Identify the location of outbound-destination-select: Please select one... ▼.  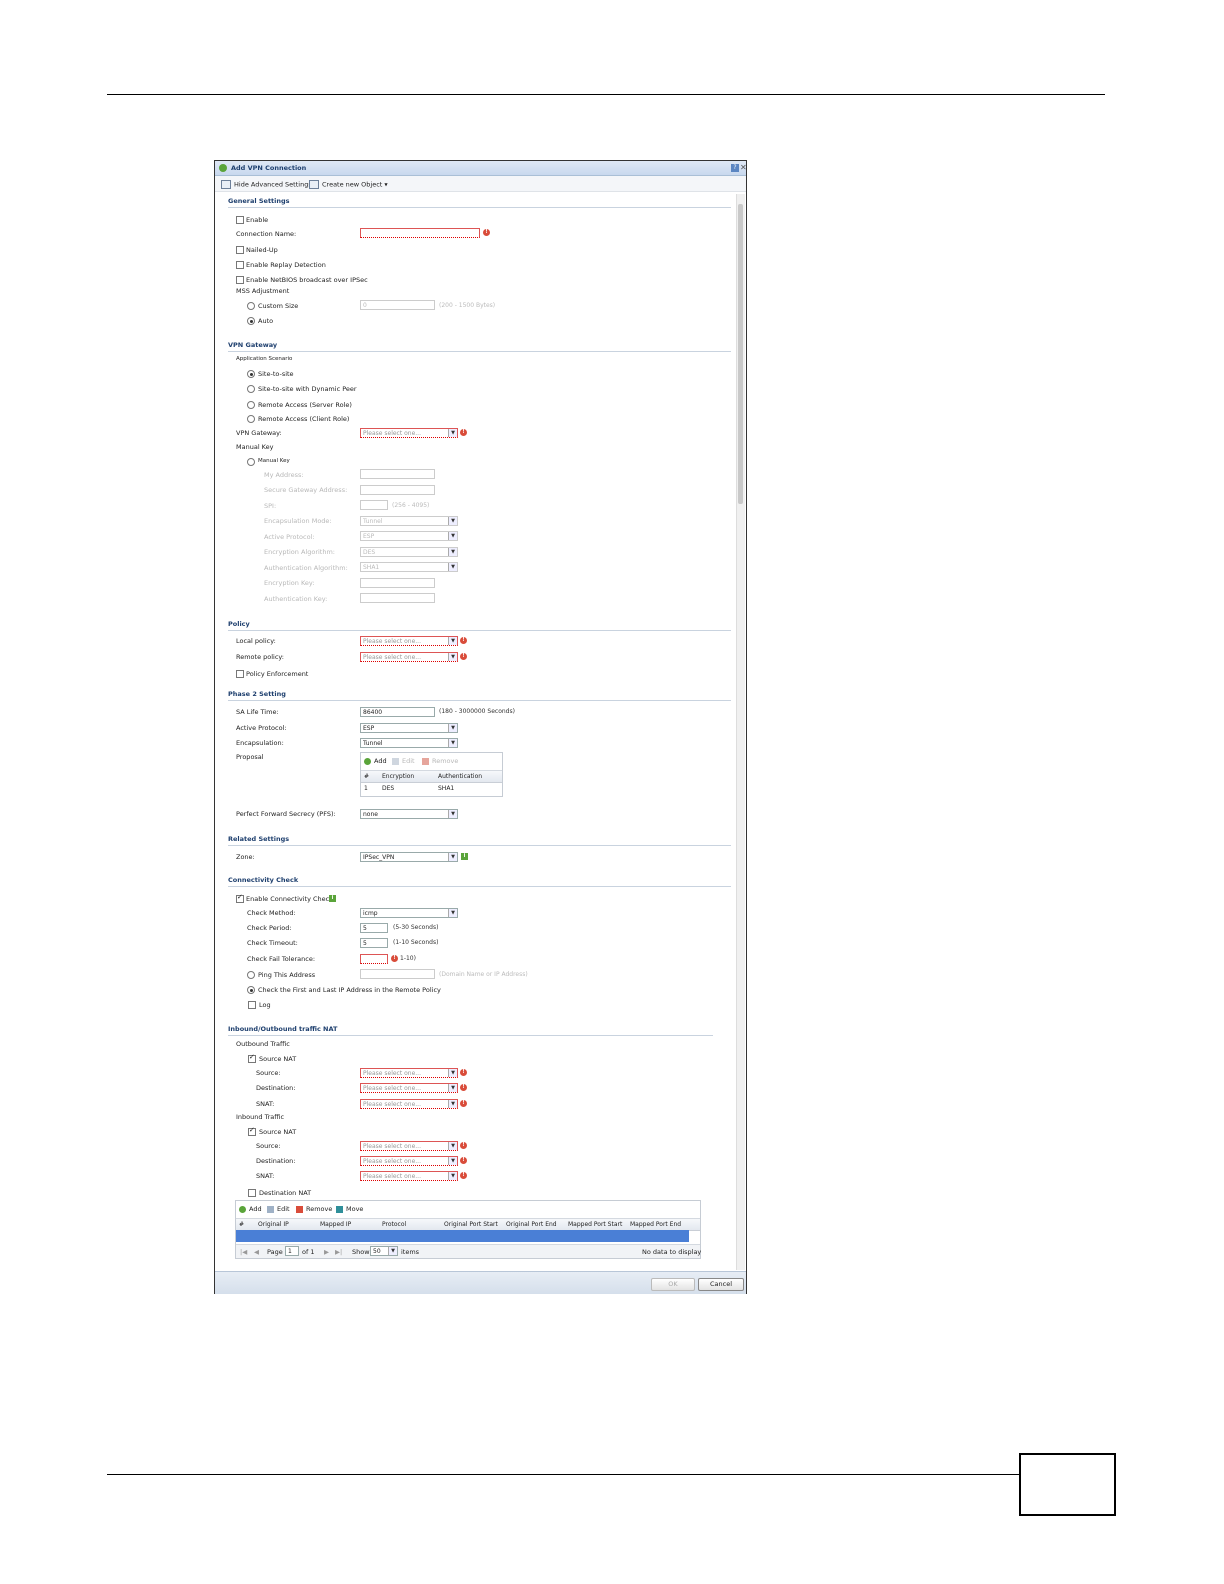
(409, 1088).